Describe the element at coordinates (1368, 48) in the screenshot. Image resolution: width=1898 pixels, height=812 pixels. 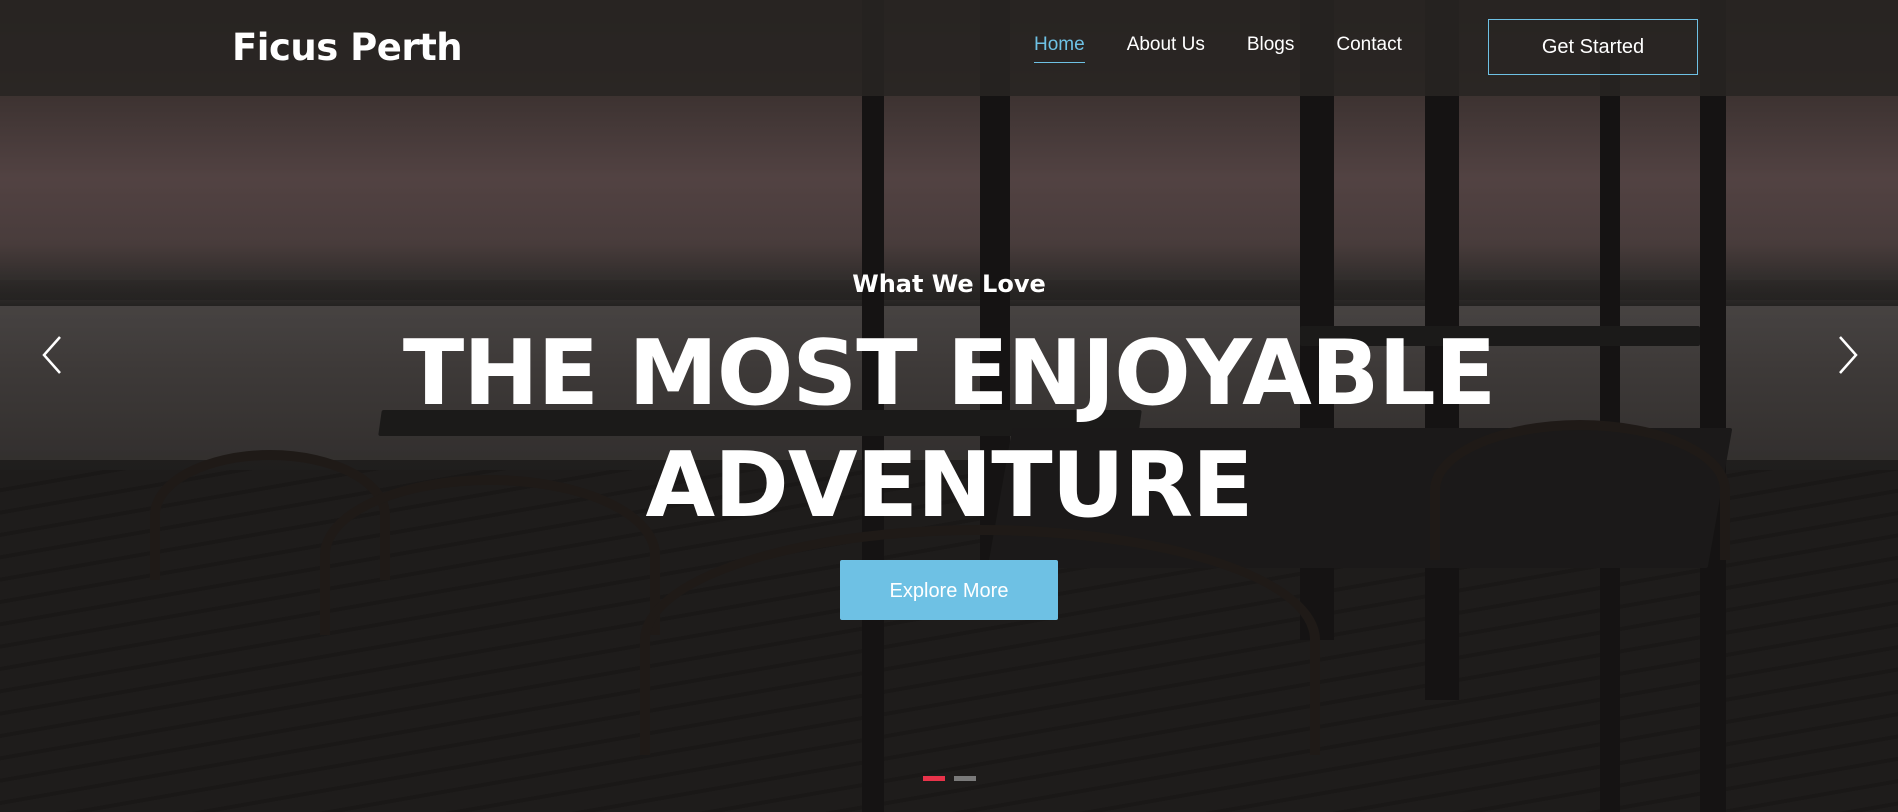
I see `nav-contact-link: Contact` at that location.